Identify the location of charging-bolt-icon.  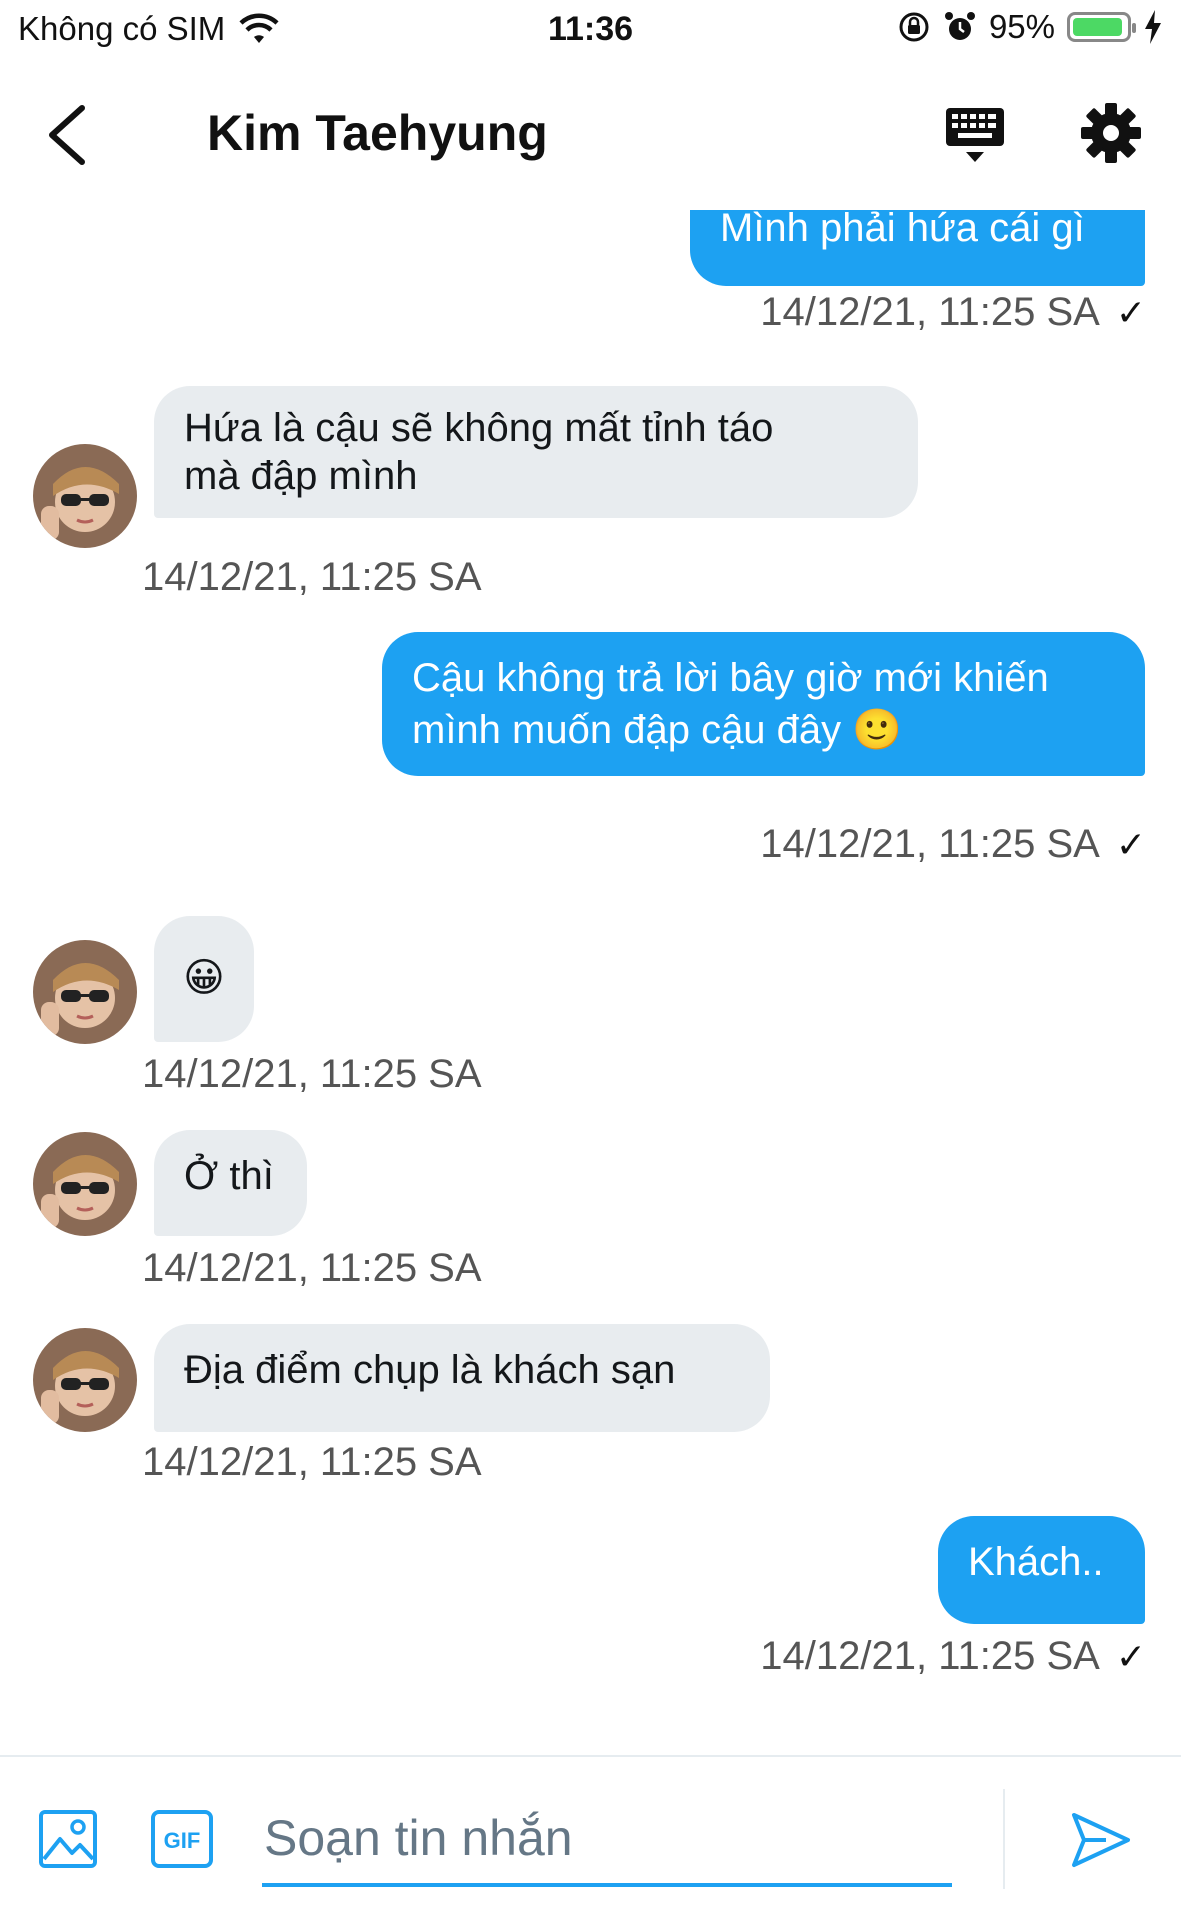
(1153, 27).